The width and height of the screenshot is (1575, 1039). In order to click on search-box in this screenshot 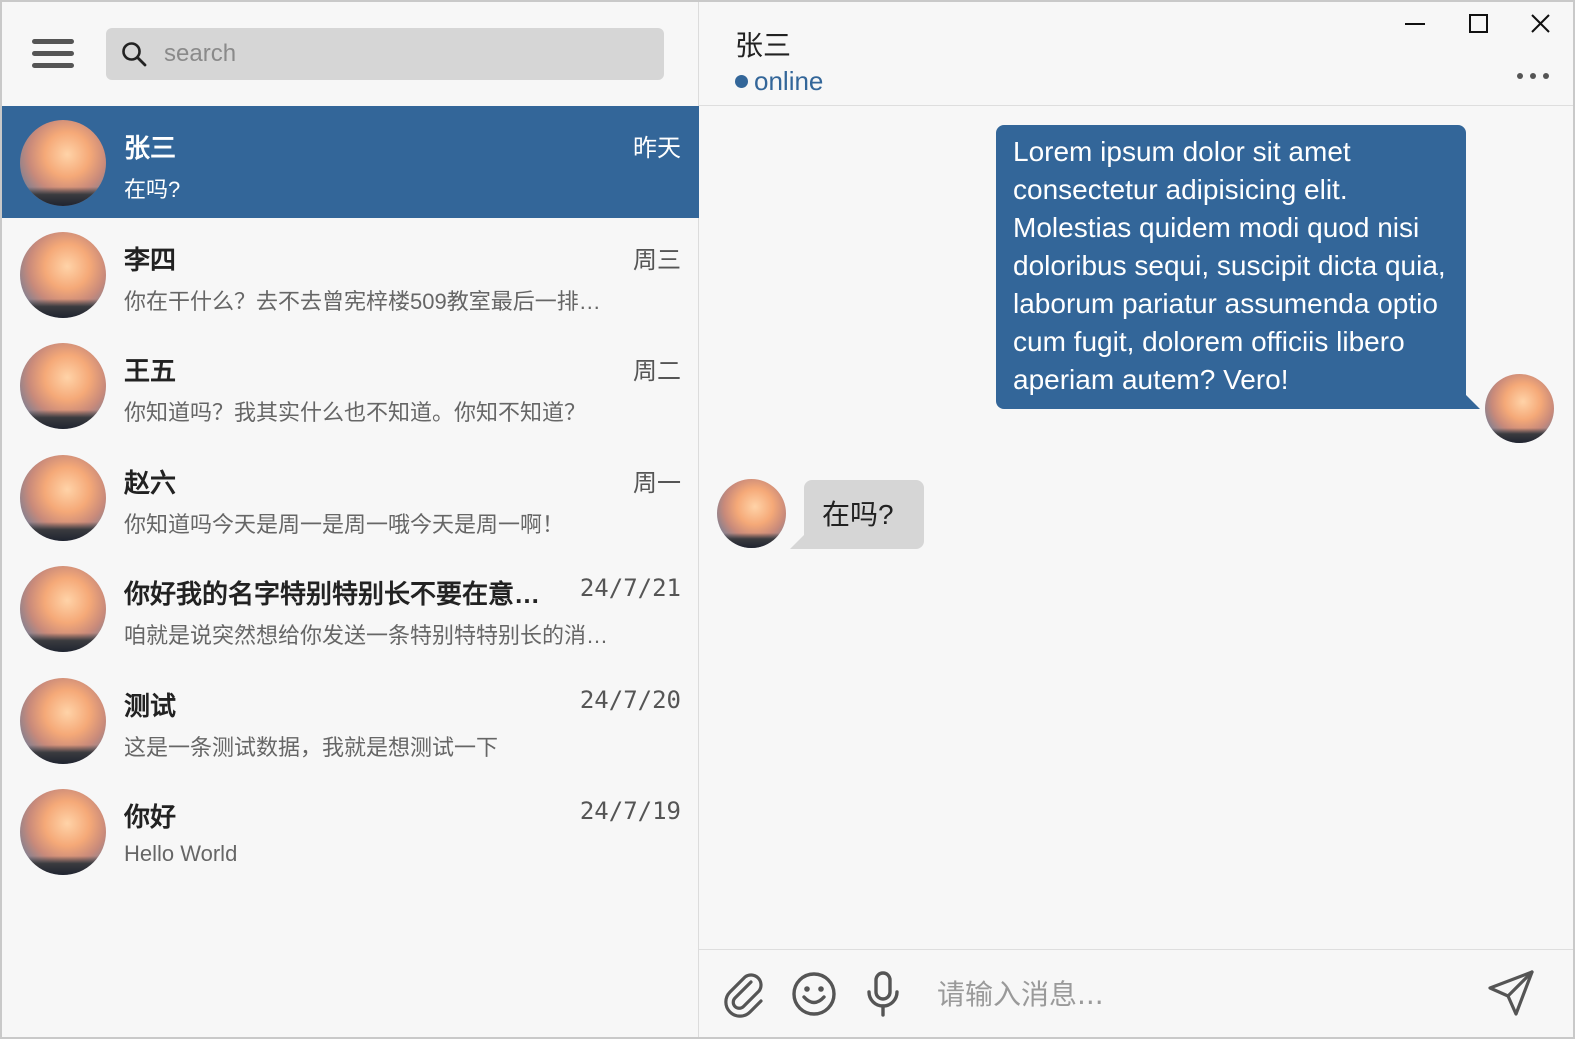, I will do `click(385, 54)`.